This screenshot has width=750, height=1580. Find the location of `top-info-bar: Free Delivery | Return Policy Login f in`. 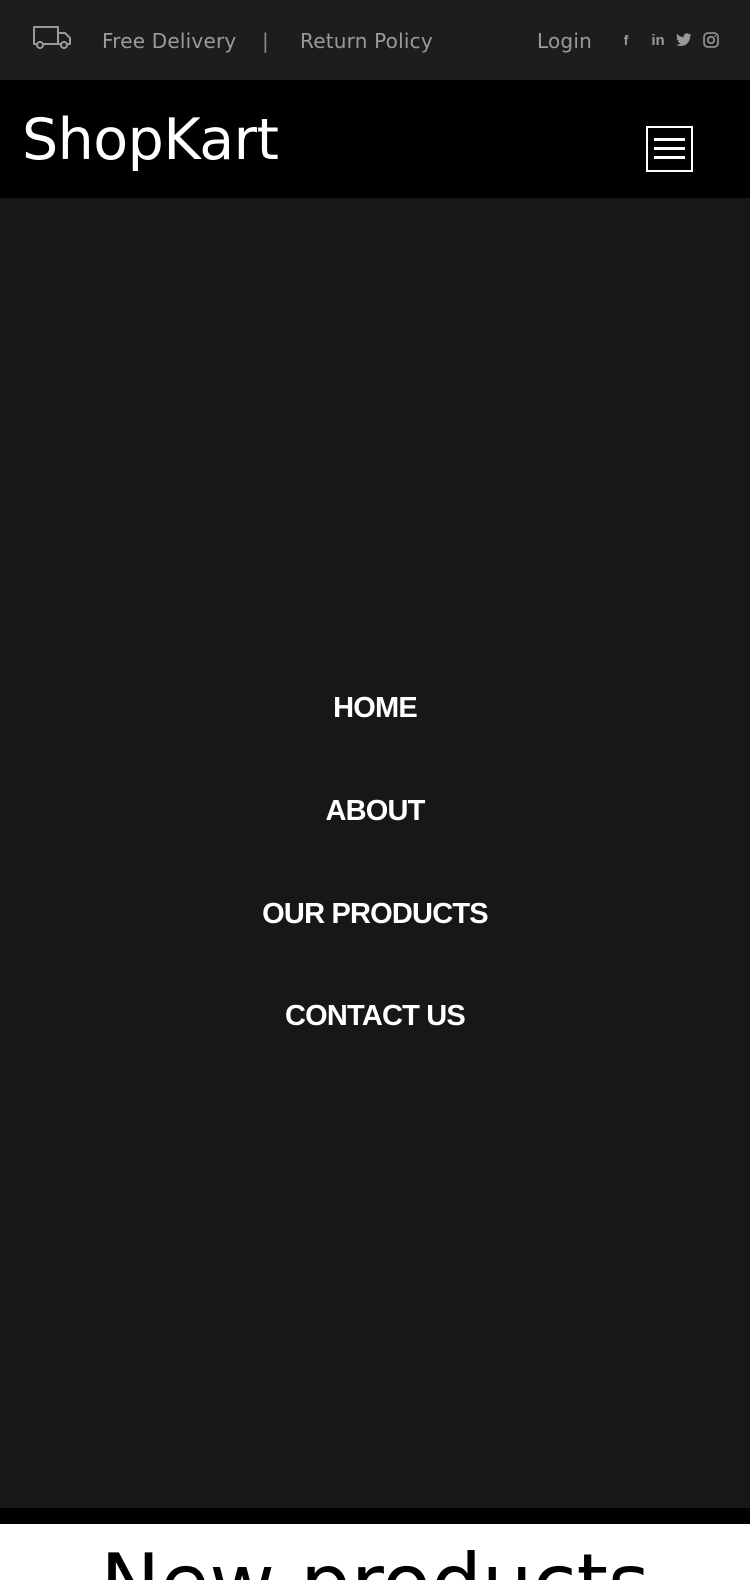

top-info-bar: Free Delivery | Return Policy Login f in is located at coordinates (375, 40).